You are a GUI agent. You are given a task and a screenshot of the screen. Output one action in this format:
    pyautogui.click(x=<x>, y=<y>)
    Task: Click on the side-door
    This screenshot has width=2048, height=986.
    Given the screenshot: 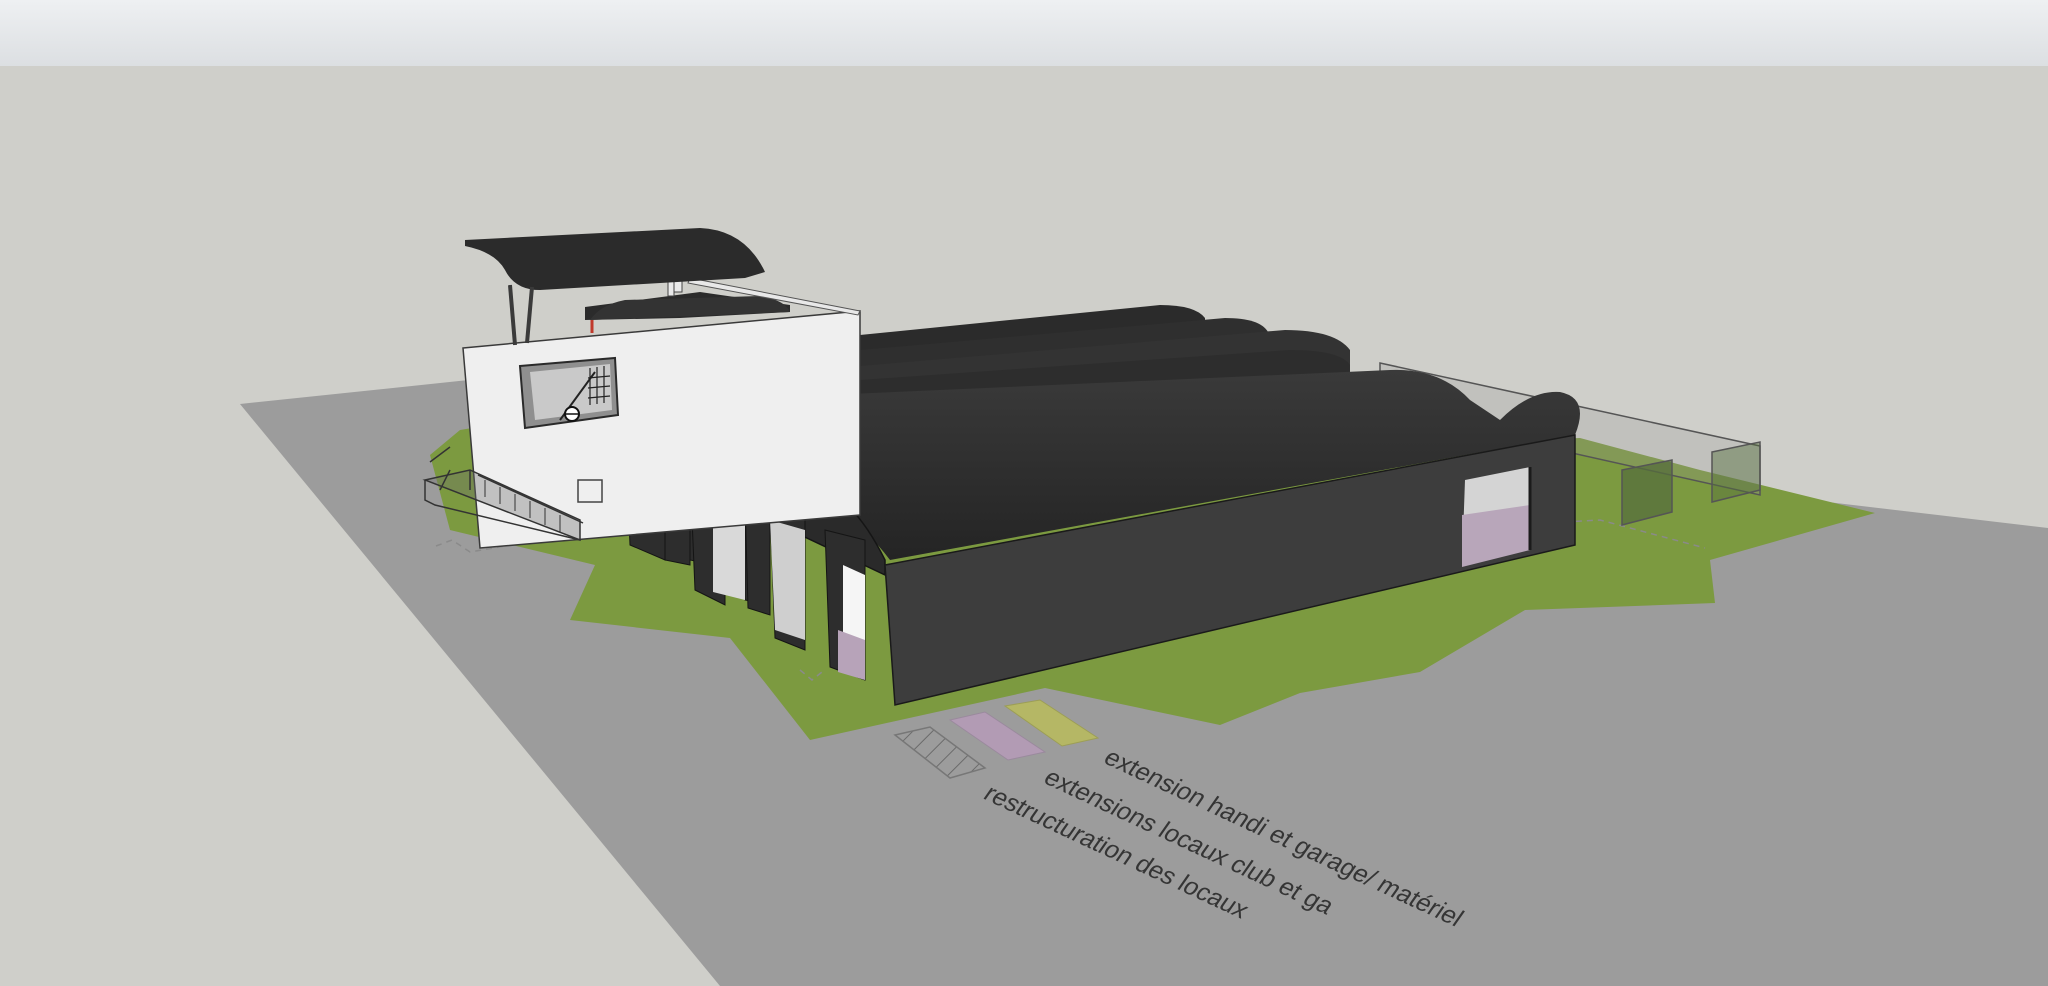 What is the action you would take?
    pyautogui.click(x=1497, y=517)
    